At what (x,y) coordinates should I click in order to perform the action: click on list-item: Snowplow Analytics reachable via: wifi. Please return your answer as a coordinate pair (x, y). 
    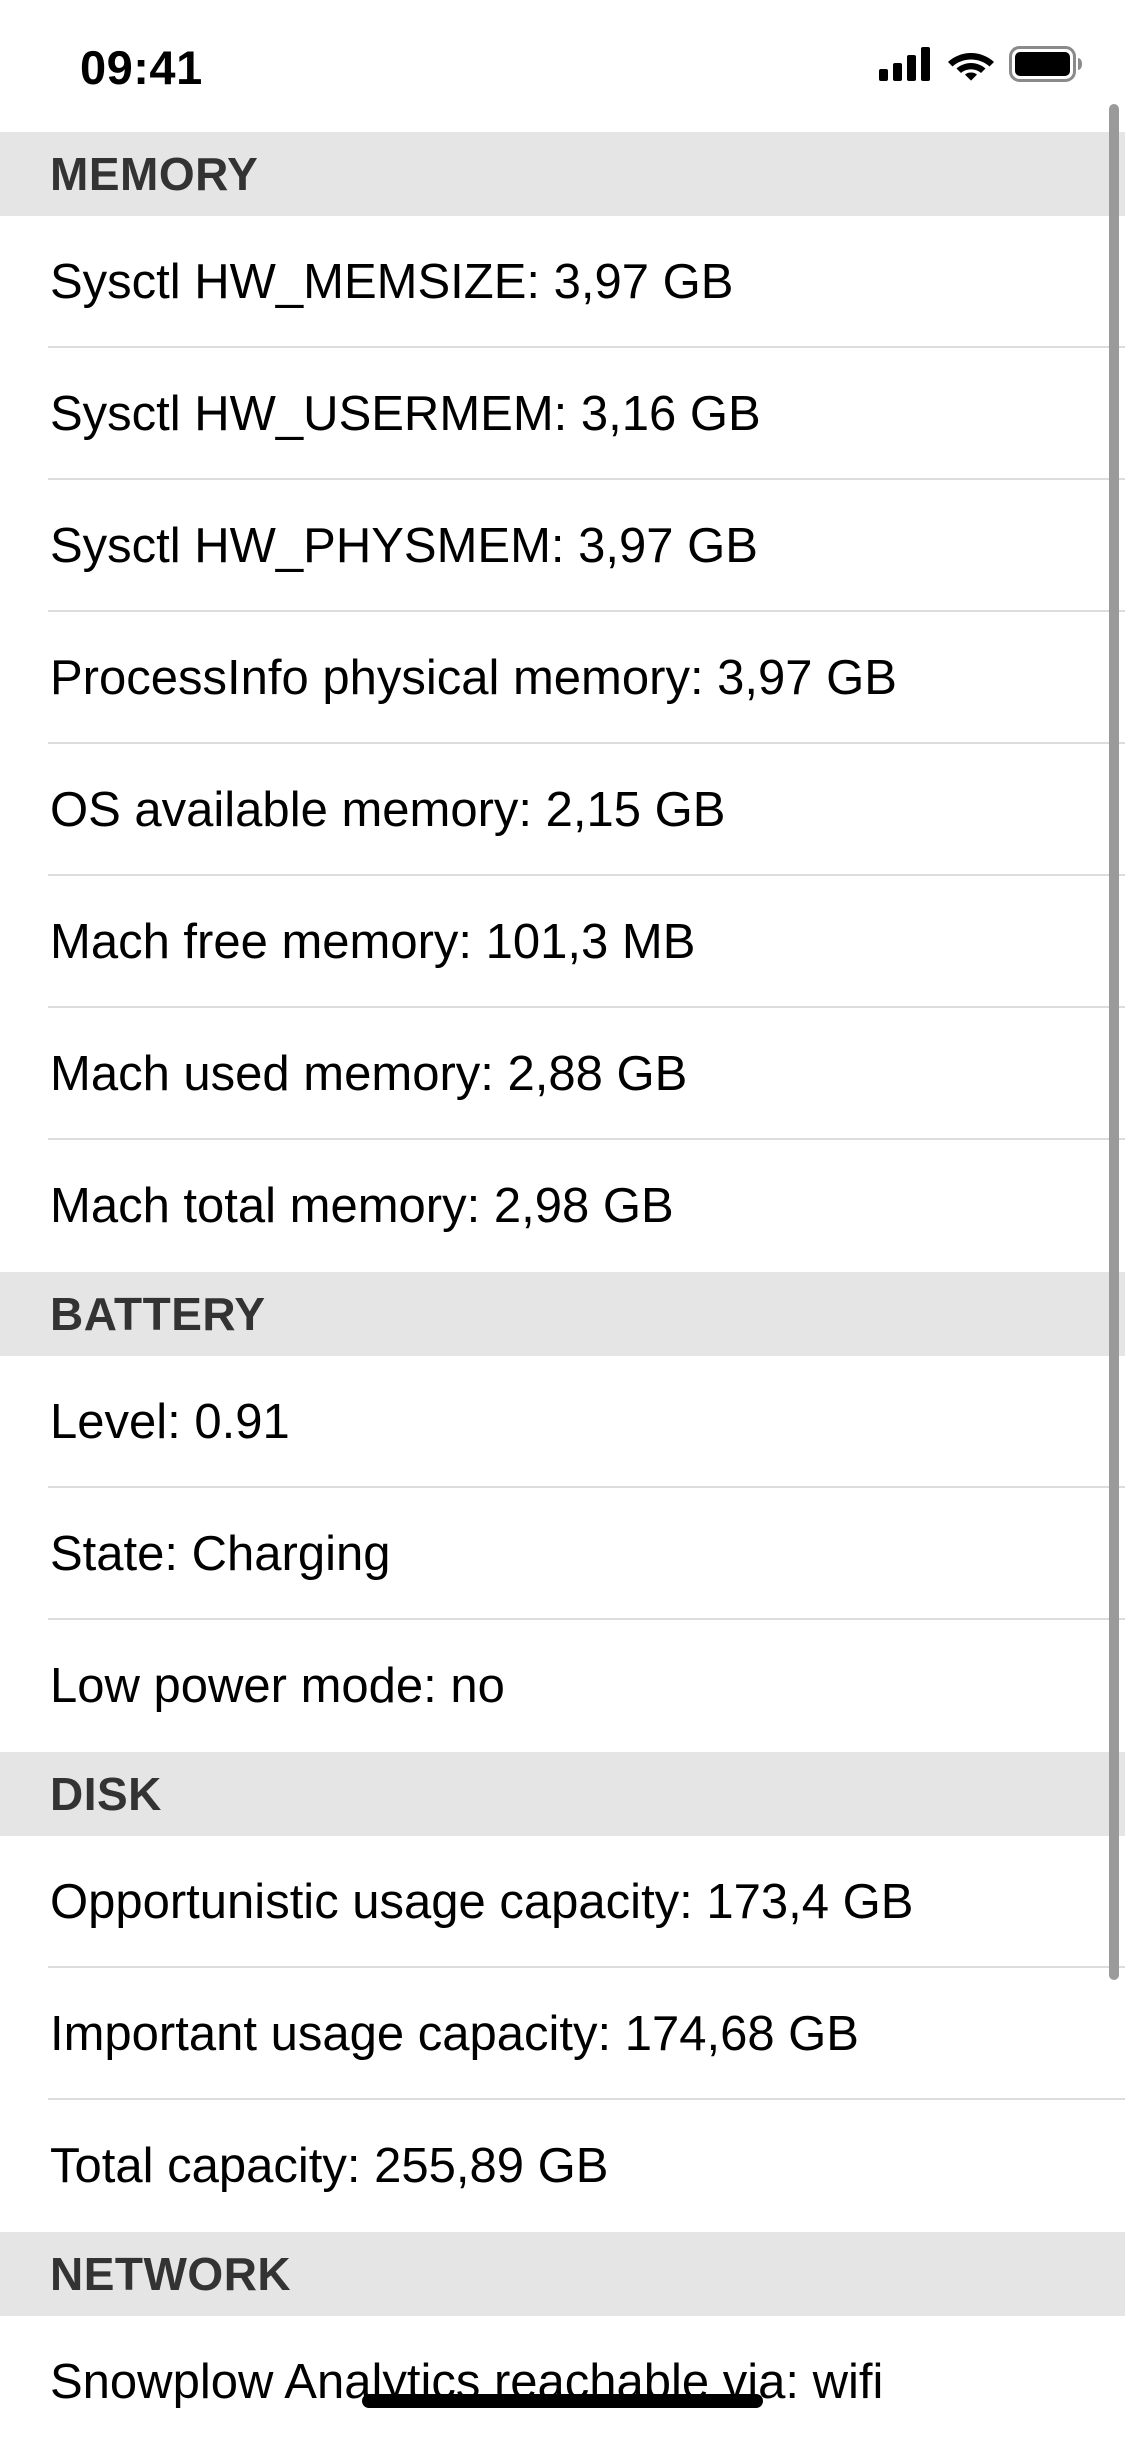
    Looking at the image, I should click on (562, 2382).